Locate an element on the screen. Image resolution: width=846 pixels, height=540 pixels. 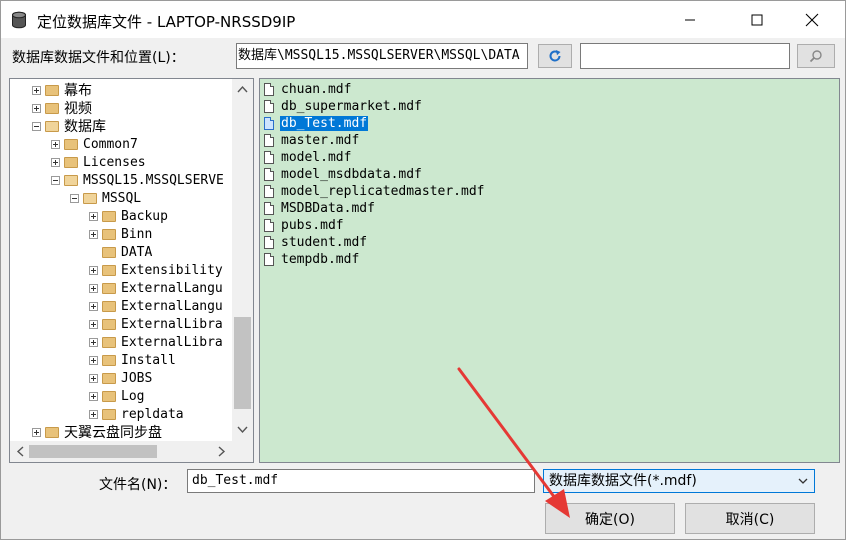
search-button is located at coordinates (816, 56).